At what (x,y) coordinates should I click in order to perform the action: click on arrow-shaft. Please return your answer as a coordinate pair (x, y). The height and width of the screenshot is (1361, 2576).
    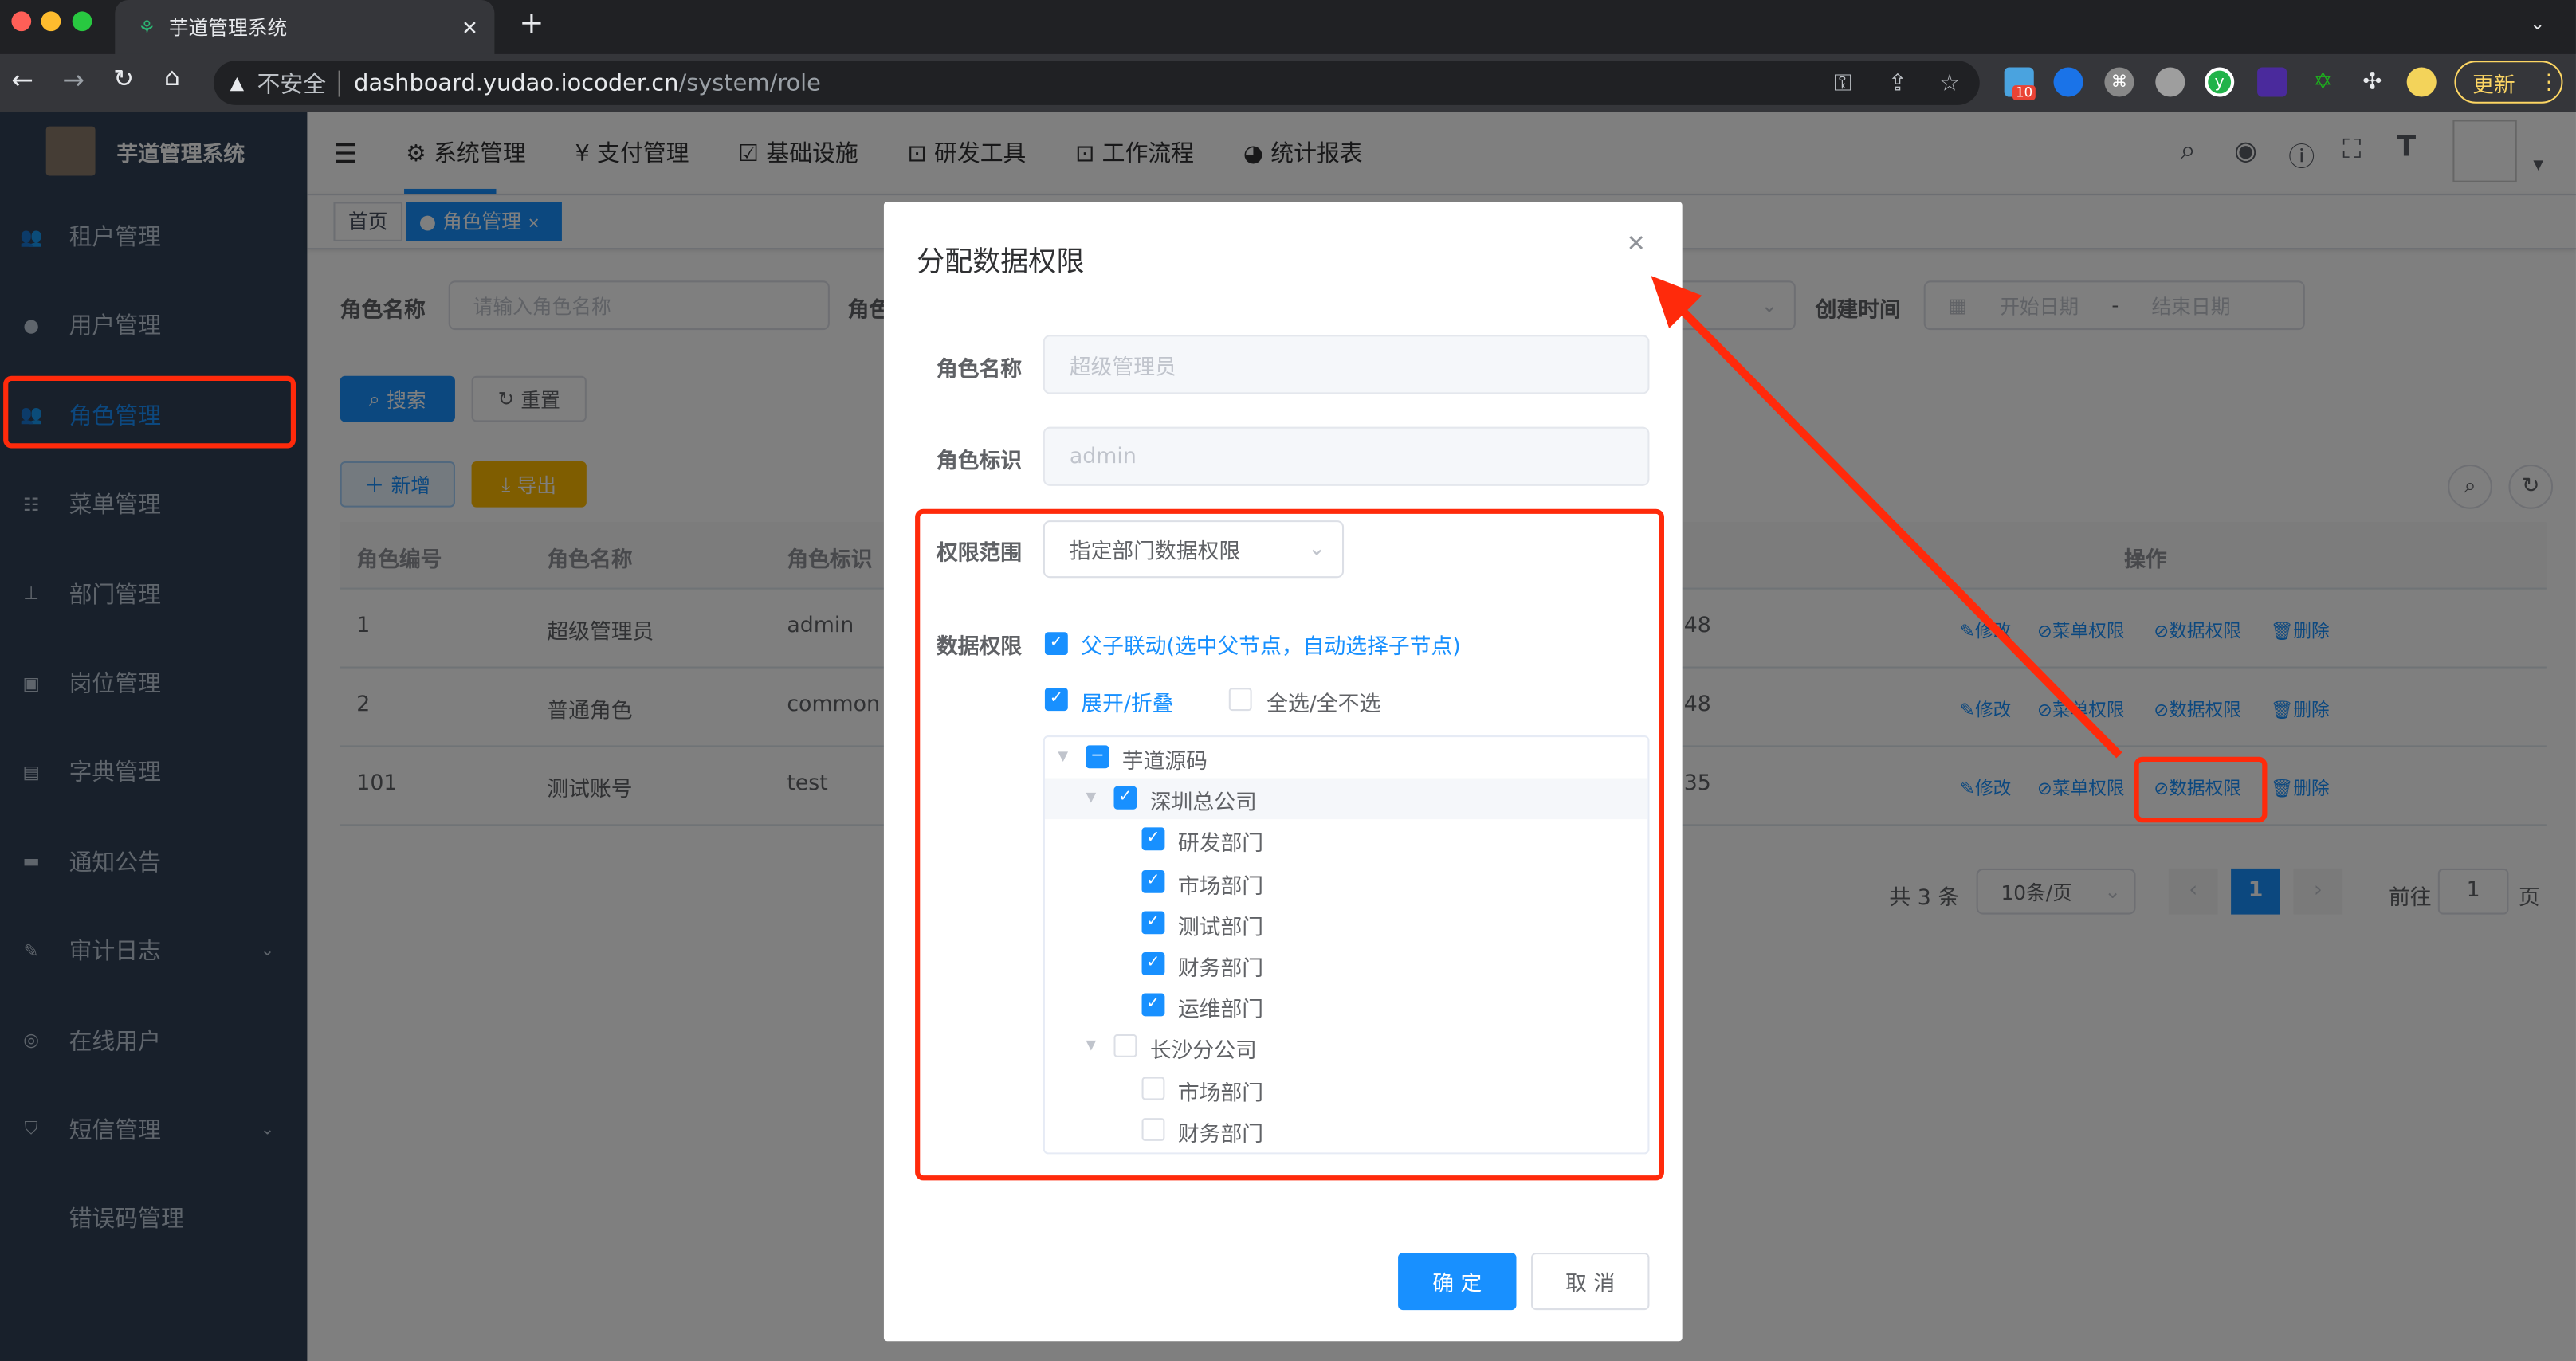
    Looking at the image, I should click on (1897, 529).